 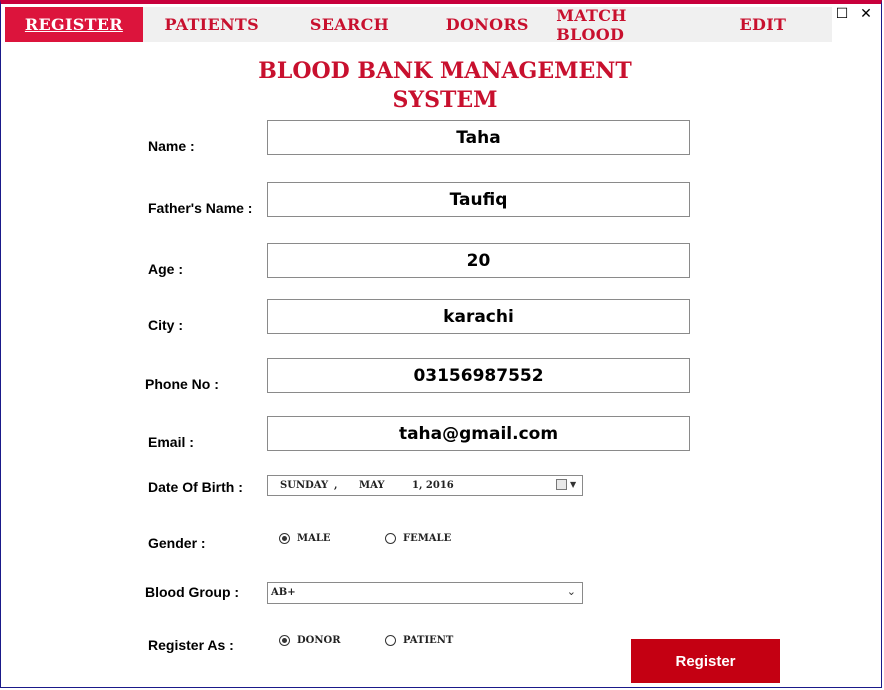 What do you see at coordinates (200, 208) in the screenshot?
I see `father-name-label: Father's Name :` at bounding box center [200, 208].